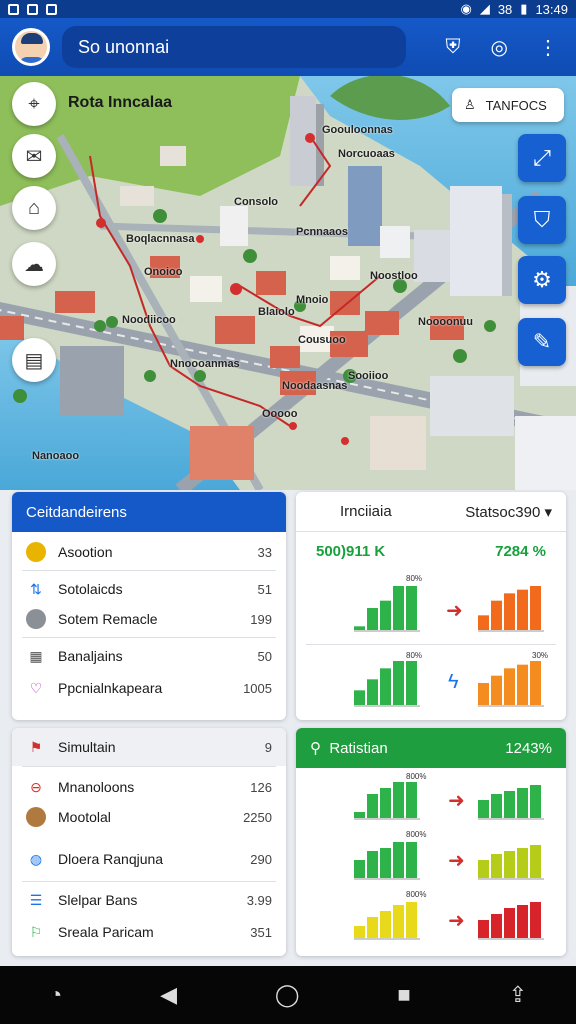 The height and width of the screenshot is (1024, 576). I want to click on location-icon: ⌖, so click(34, 104).